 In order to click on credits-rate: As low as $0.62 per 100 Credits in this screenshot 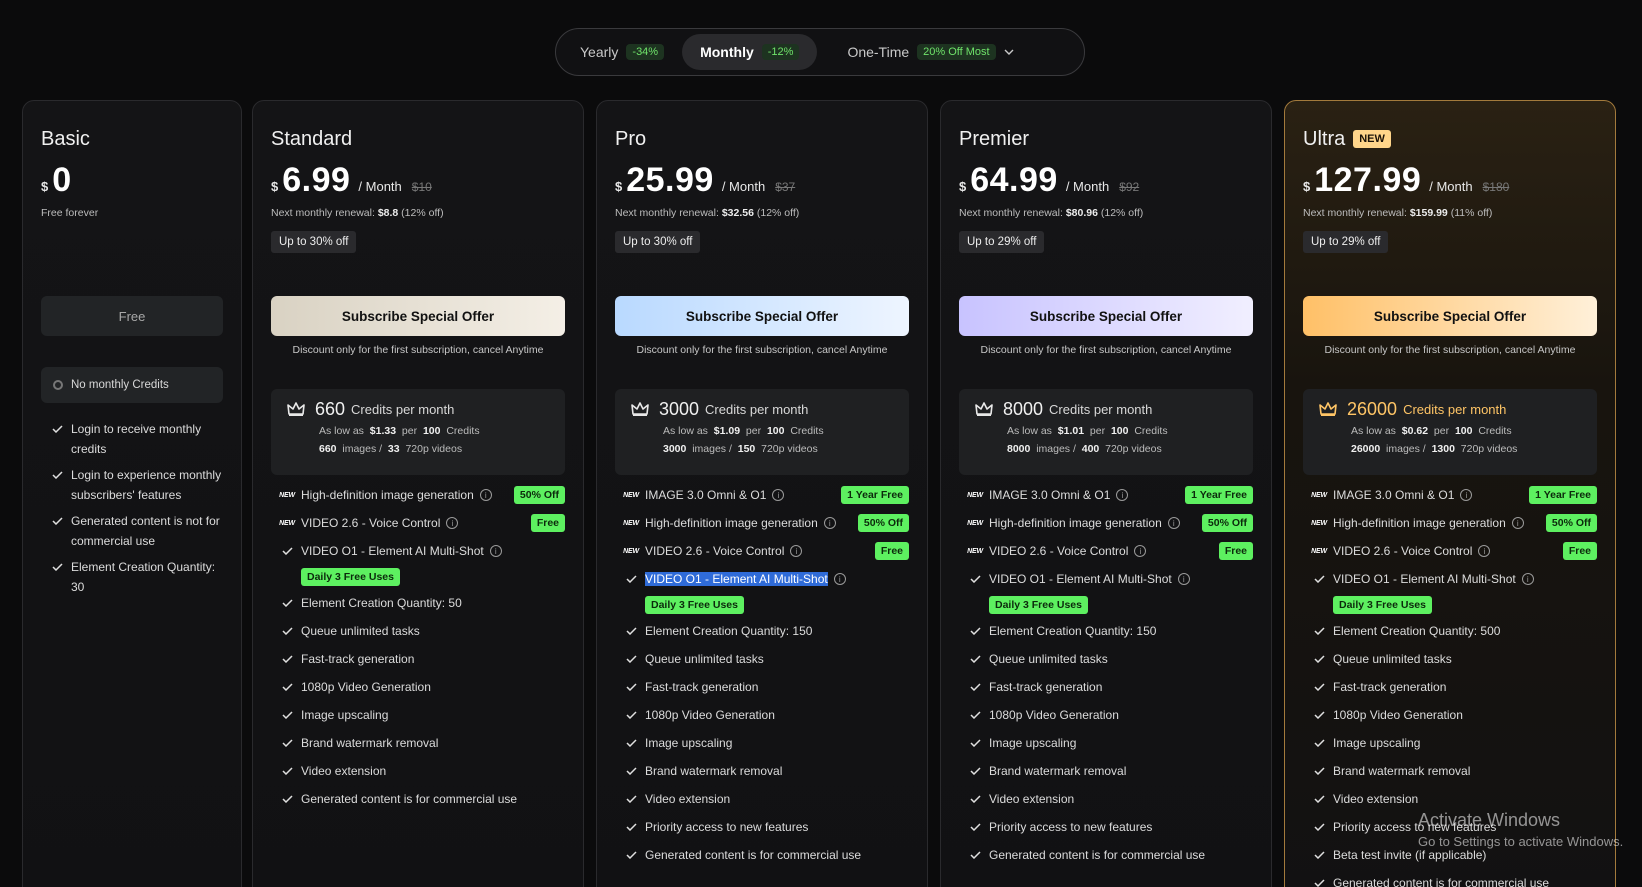, I will do `click(1466, 431)`.